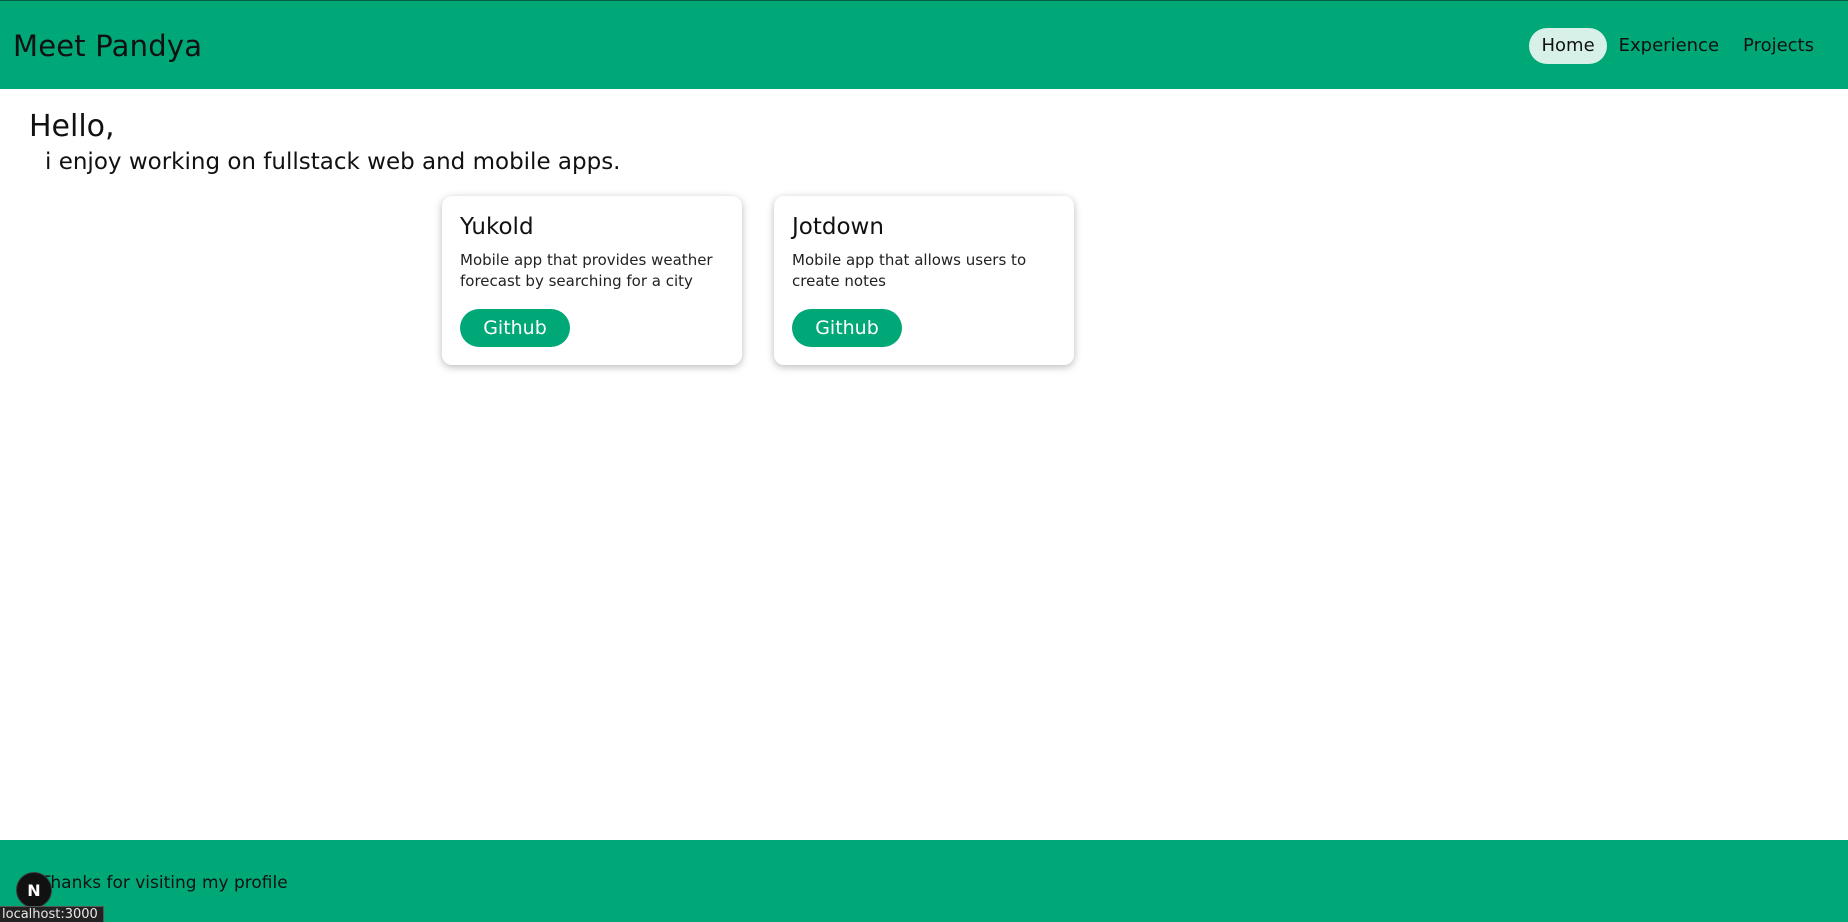 Image resolution: width=1848 pixels, height=922 pixels. I want to click on nextjs-dev-indicator-icon: N, so click(34, 890).